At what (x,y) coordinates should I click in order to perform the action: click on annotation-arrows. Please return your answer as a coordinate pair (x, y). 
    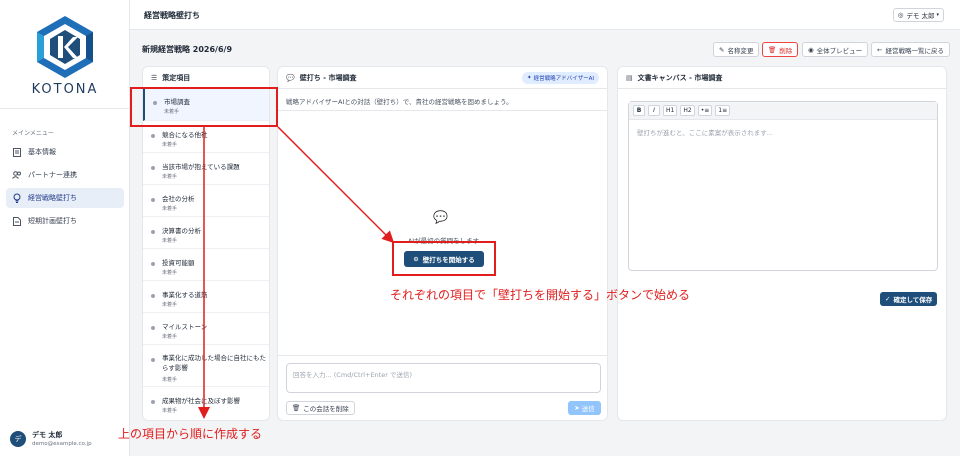
    Looking at the image, I should click on (296, 272).